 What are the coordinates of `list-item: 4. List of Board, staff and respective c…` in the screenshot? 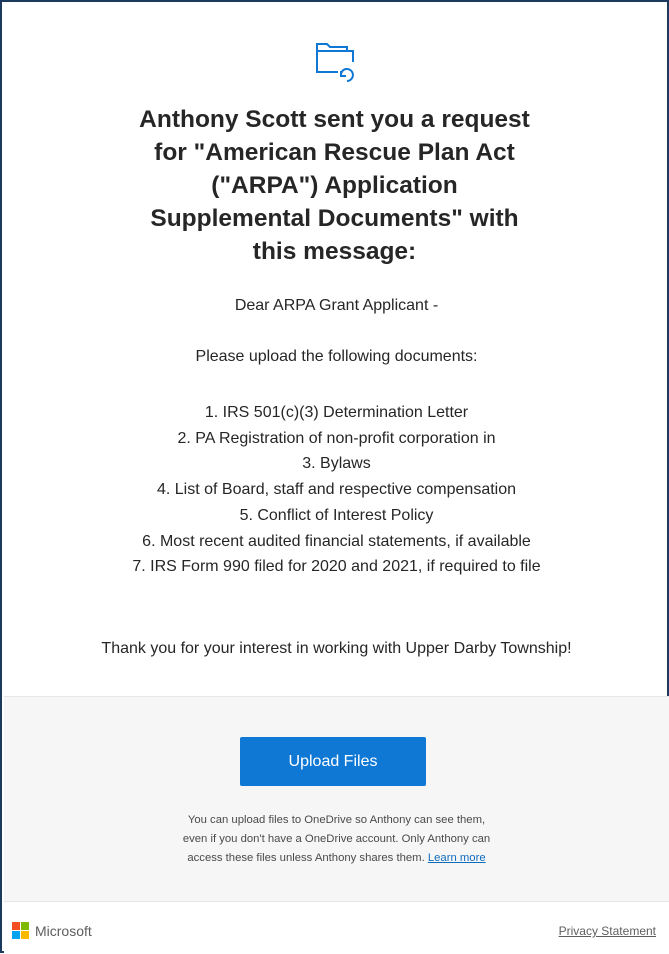 It's located at (336, 490).